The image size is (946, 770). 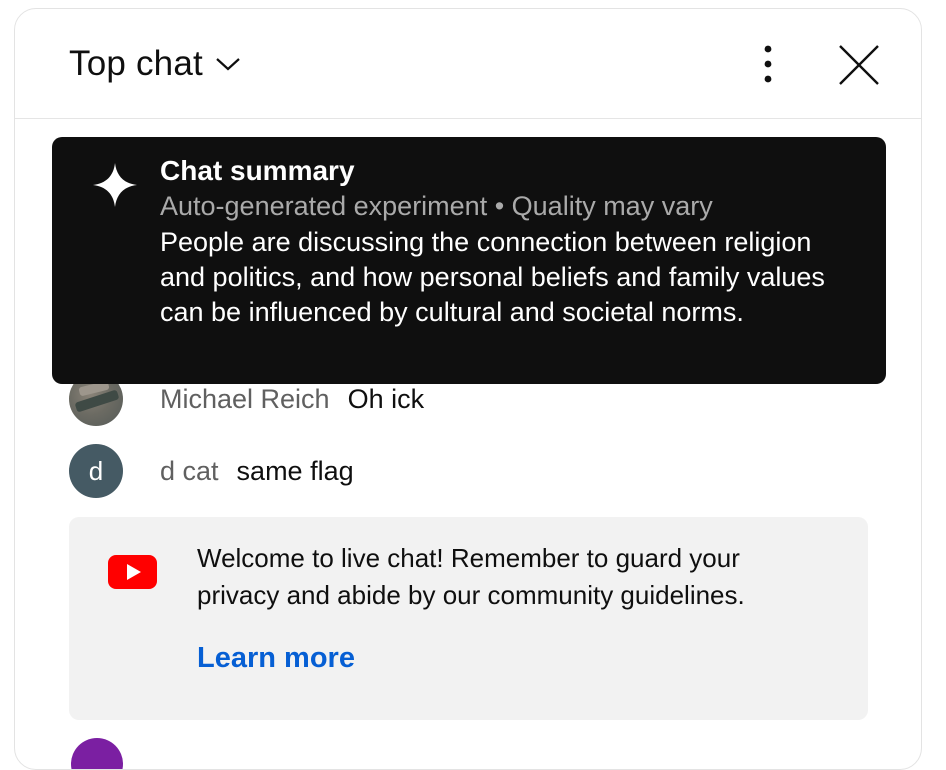 I want to click on message-text: Oh ick, so click(x=386, y=398).